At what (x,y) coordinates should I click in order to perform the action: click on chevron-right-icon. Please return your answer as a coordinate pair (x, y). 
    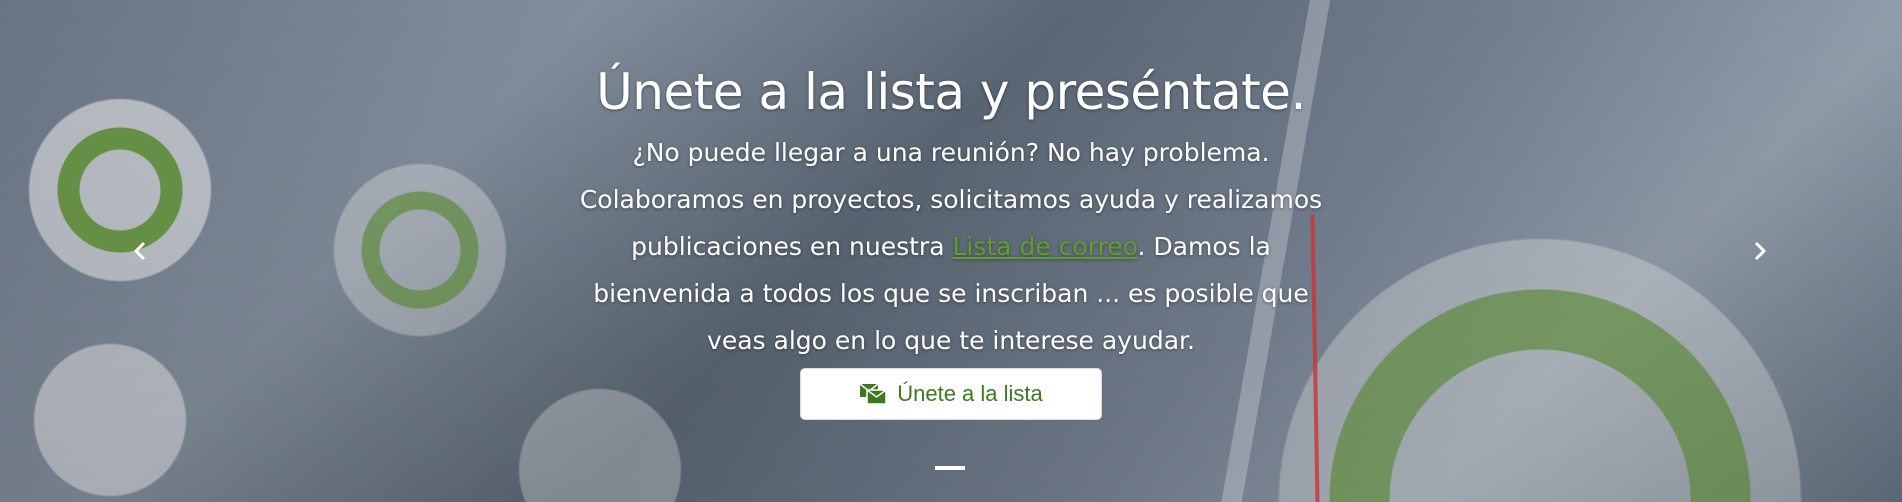
    Looking at the image, I should click on (1760, 251).